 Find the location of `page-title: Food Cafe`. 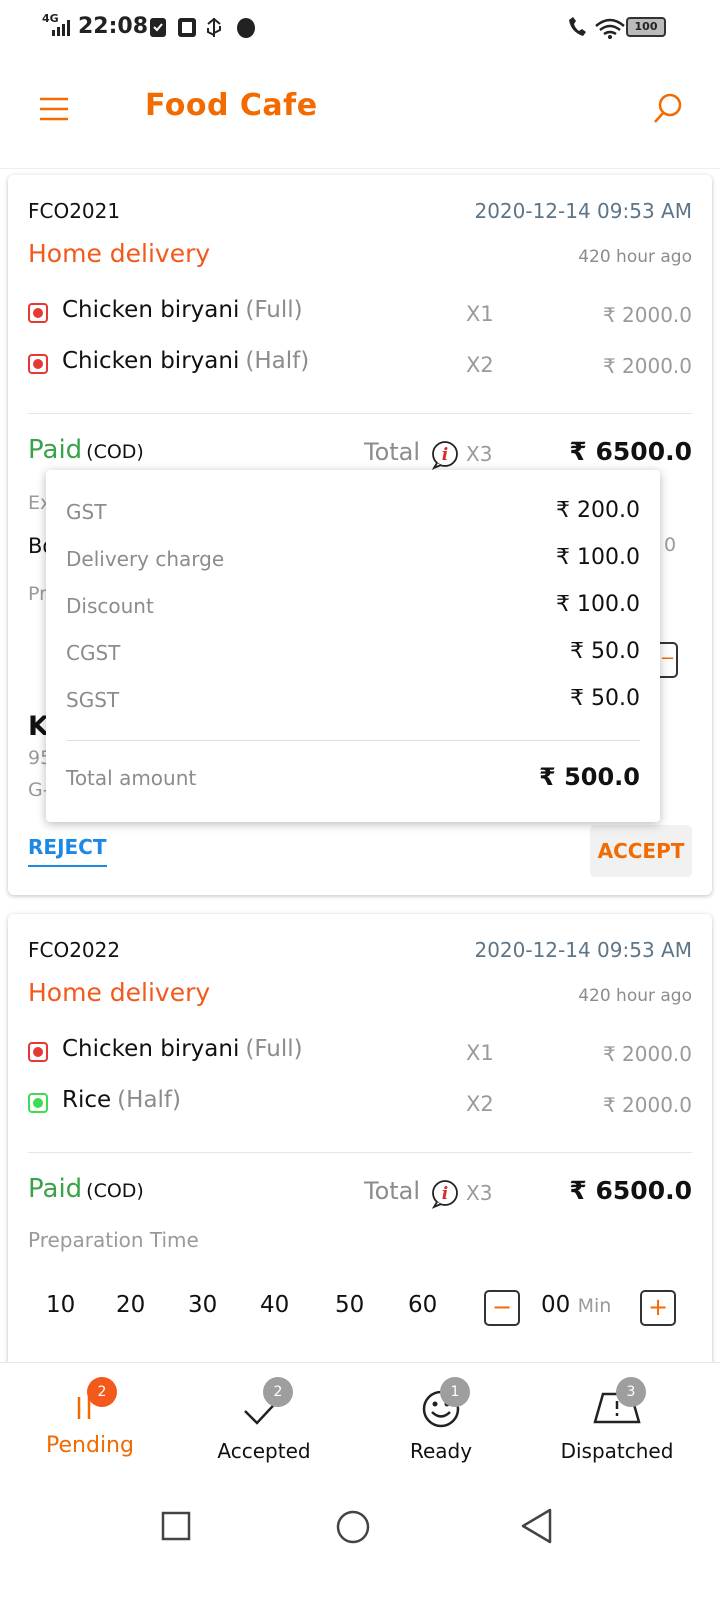

page-title: Food Cafe is located at coordinates (231, 105).